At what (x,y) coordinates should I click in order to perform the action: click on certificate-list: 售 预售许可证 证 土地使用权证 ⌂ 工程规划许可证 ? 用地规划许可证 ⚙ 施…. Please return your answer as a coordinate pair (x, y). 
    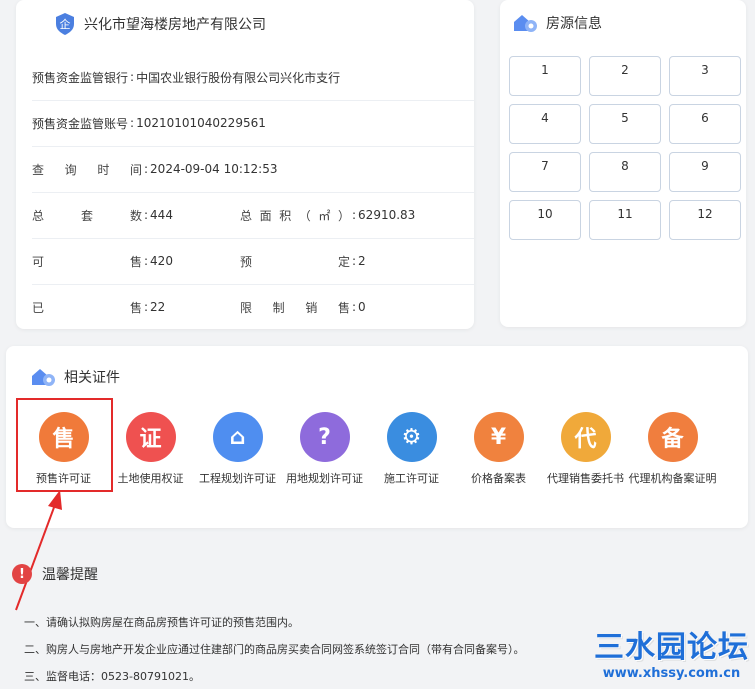
    Looking at the image, I should click on (368, 448).